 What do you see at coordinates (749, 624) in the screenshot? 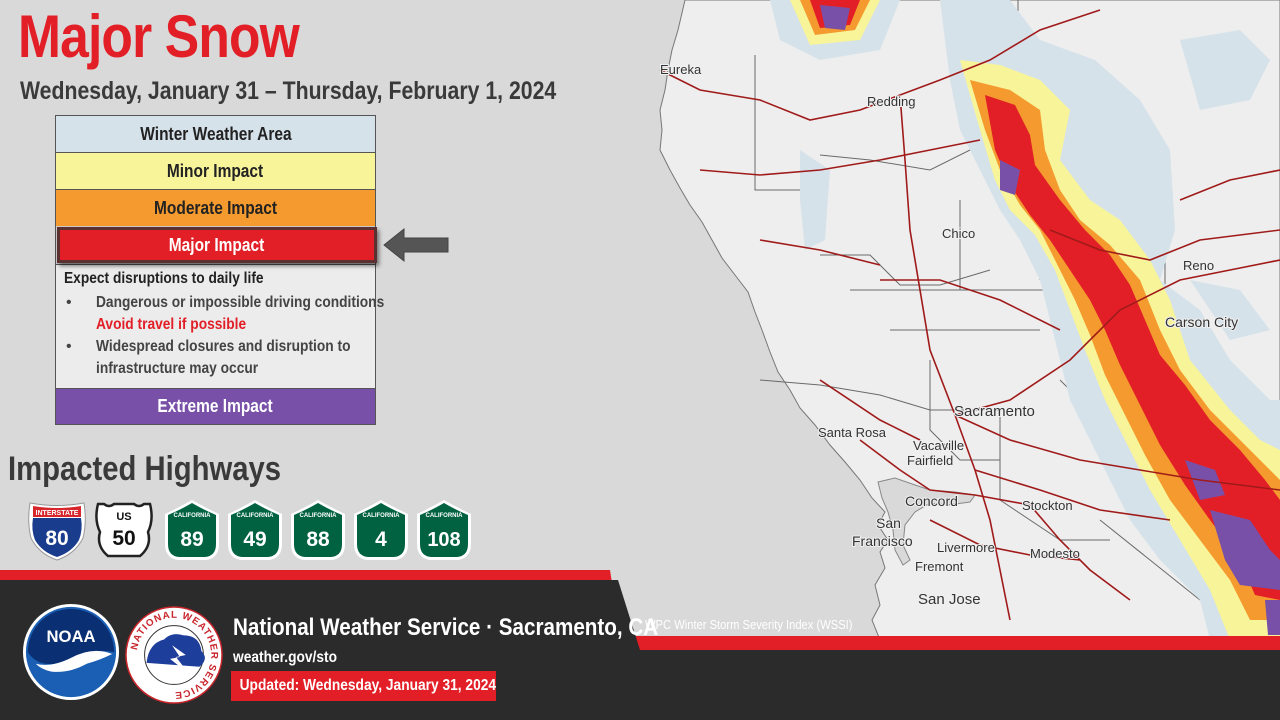
I see `map-source-label: WPC Winter Storm Severity Index (WSSI)` at bounding box center [749, 624].